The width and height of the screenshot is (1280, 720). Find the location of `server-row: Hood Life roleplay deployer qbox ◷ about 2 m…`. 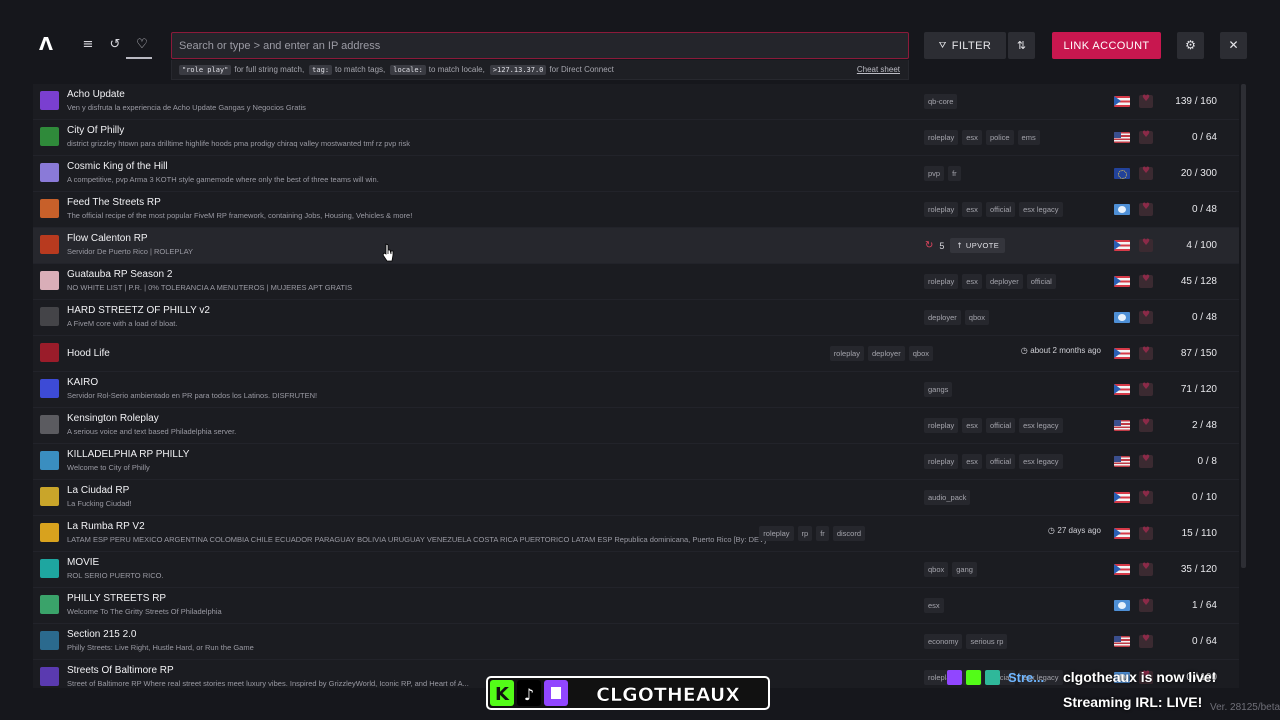

server-row: Hood Life roleplay deployer qbox ◷ about 2 m… is located at coordinates (636, 354).